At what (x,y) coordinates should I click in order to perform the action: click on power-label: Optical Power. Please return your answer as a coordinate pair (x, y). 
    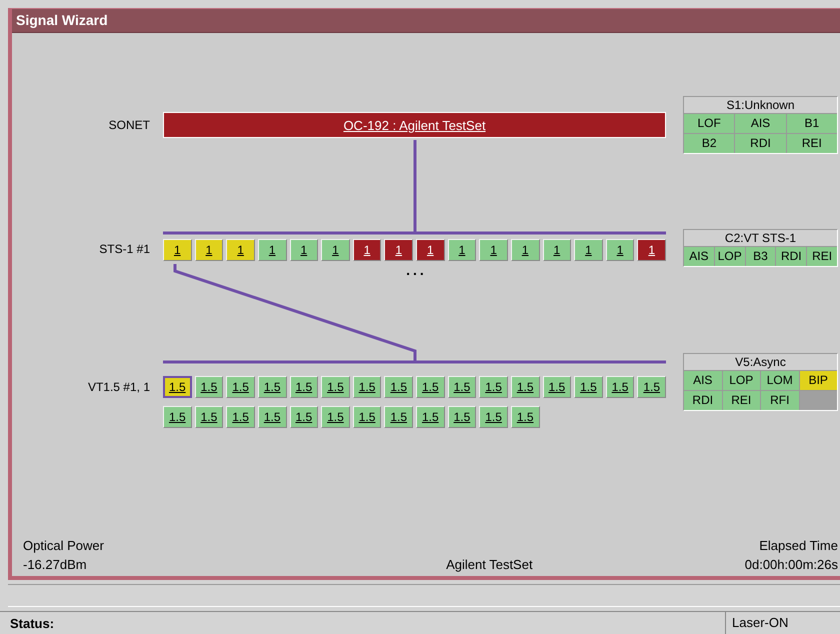
    Looking at the image, I should click on (63, 545).